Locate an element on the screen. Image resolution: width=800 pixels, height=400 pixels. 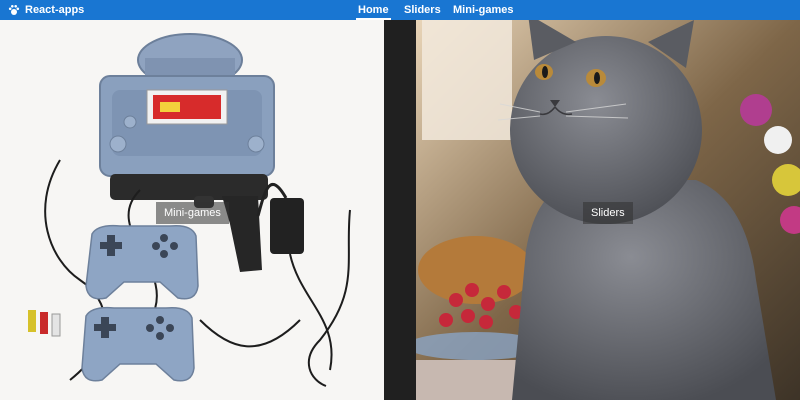
nav-sliders: Sliders is located at coordinates (422, 10).